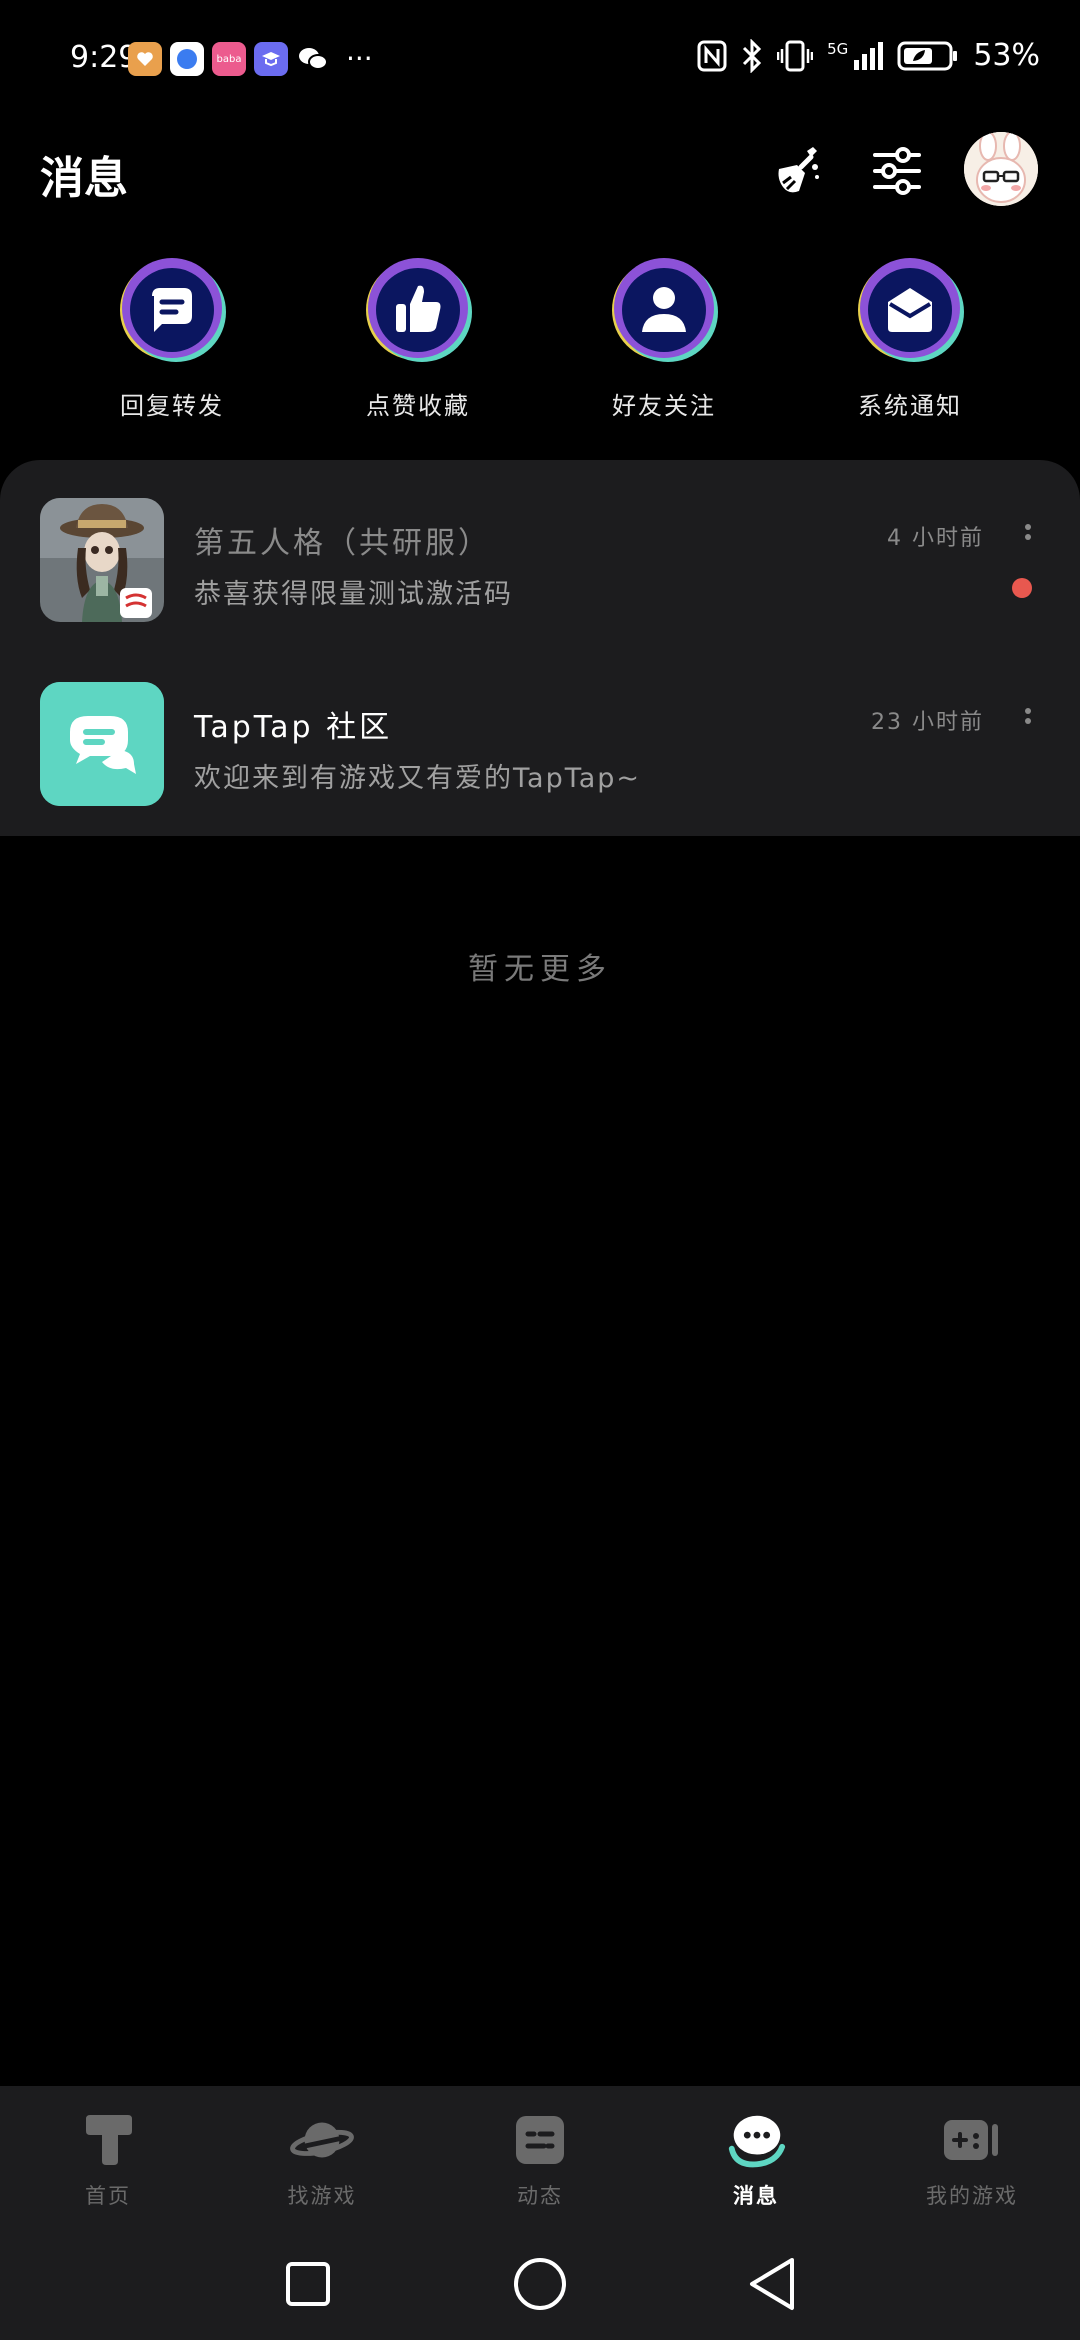 The width and height of the screenshot is (1080, 2340). What do you see at coordinates (172, 406) in the screenshot?
I see `category-label: 回复转发` at bounding box center [172, 406].